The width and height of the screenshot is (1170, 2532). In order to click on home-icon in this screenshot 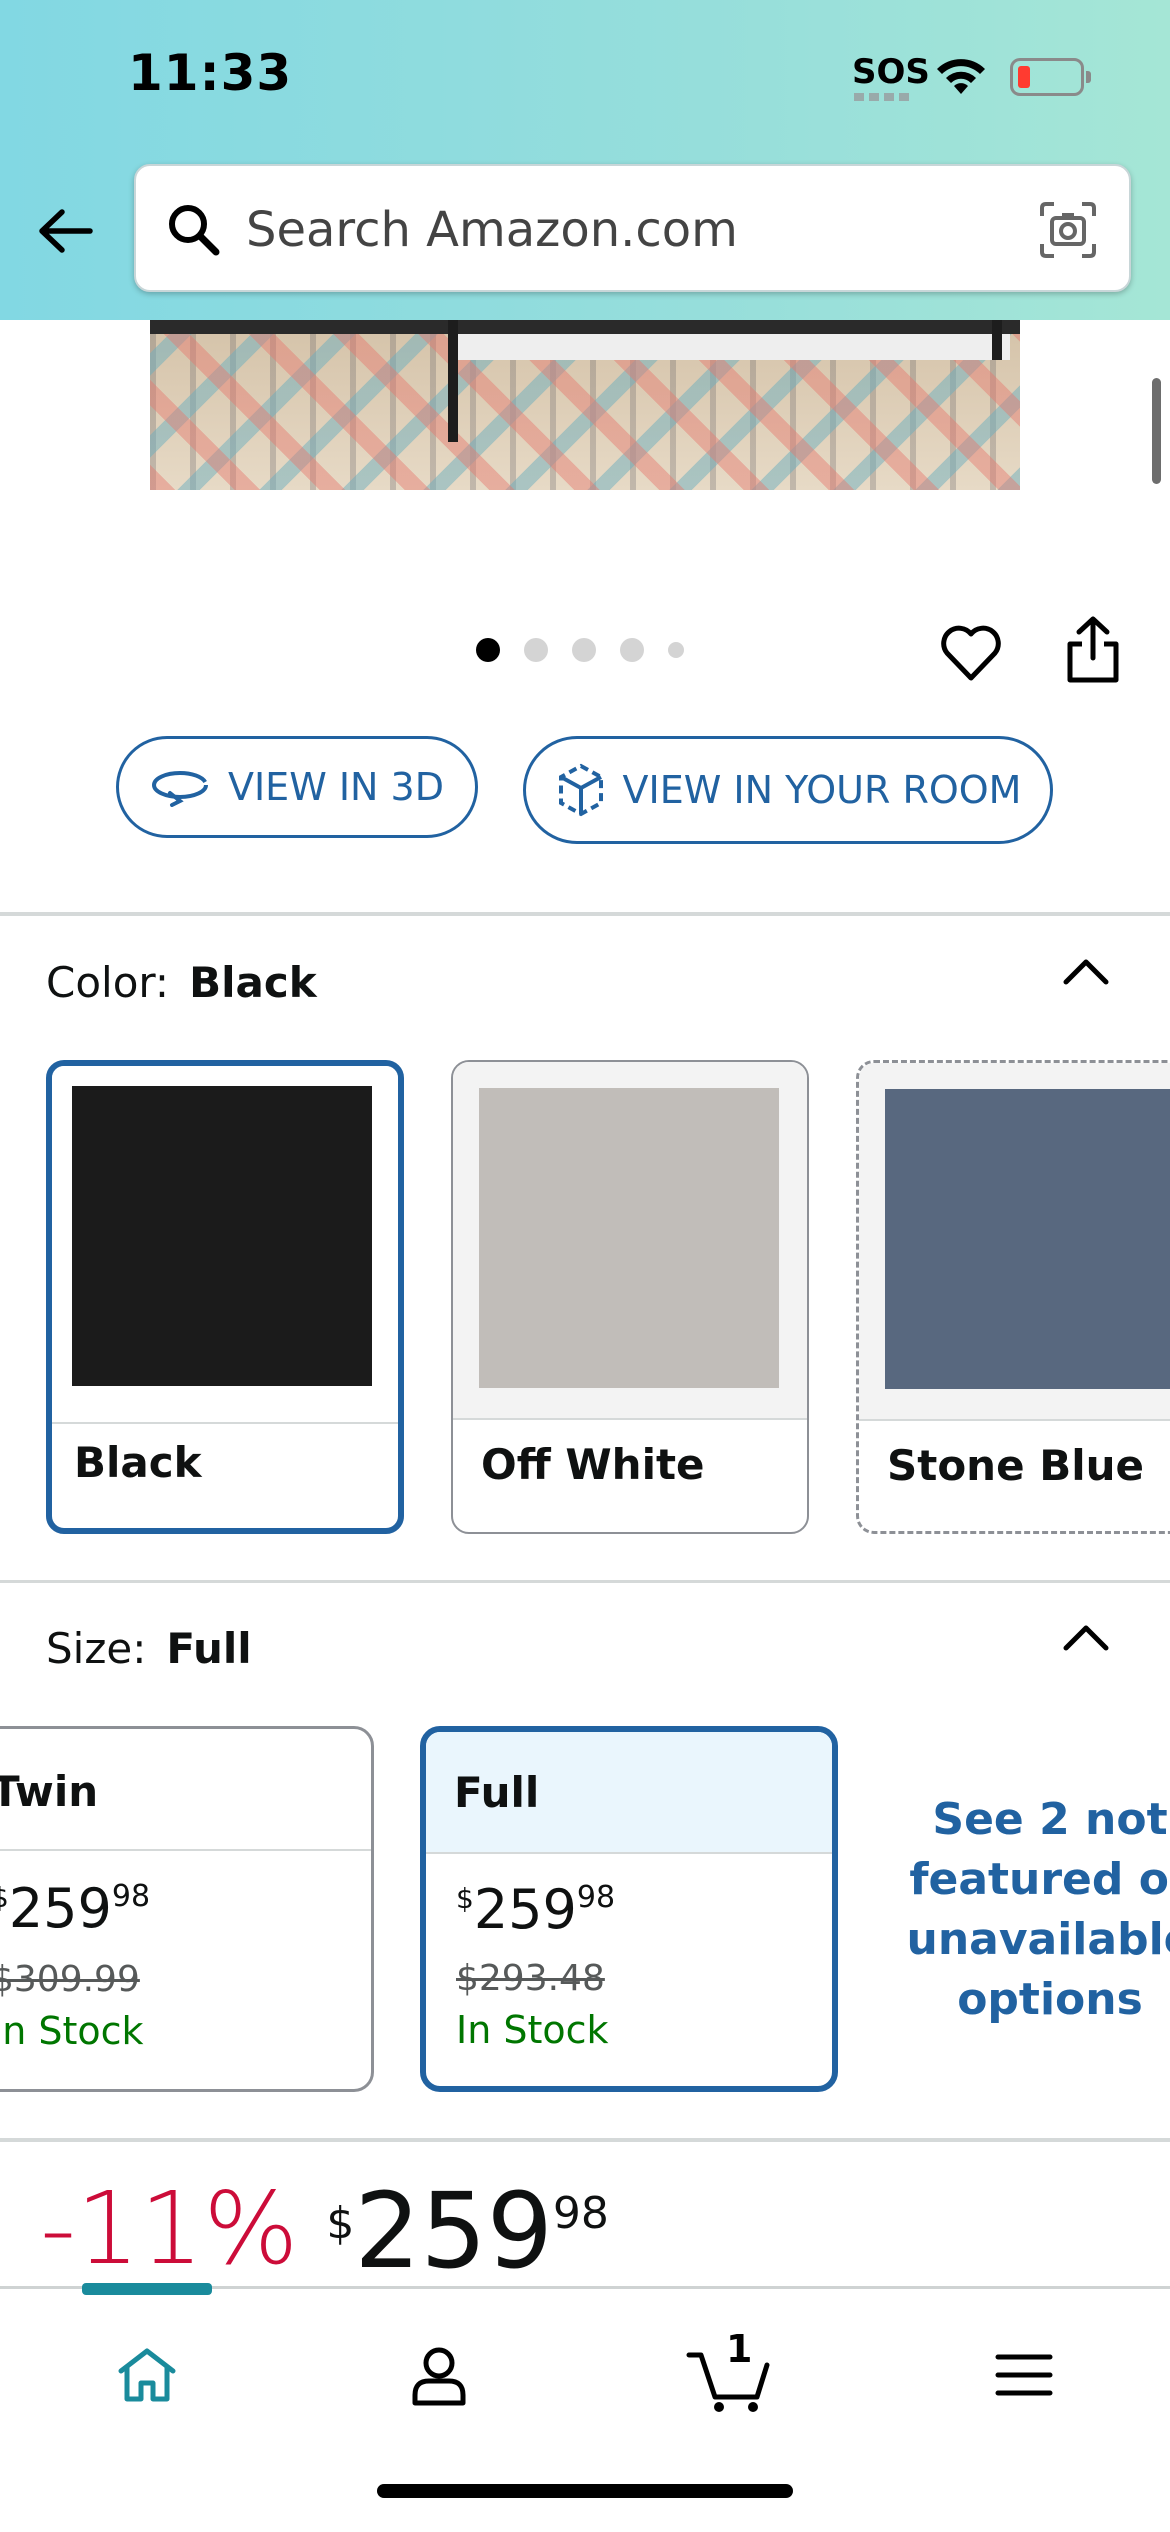, I will do `click(147, 2375)`.